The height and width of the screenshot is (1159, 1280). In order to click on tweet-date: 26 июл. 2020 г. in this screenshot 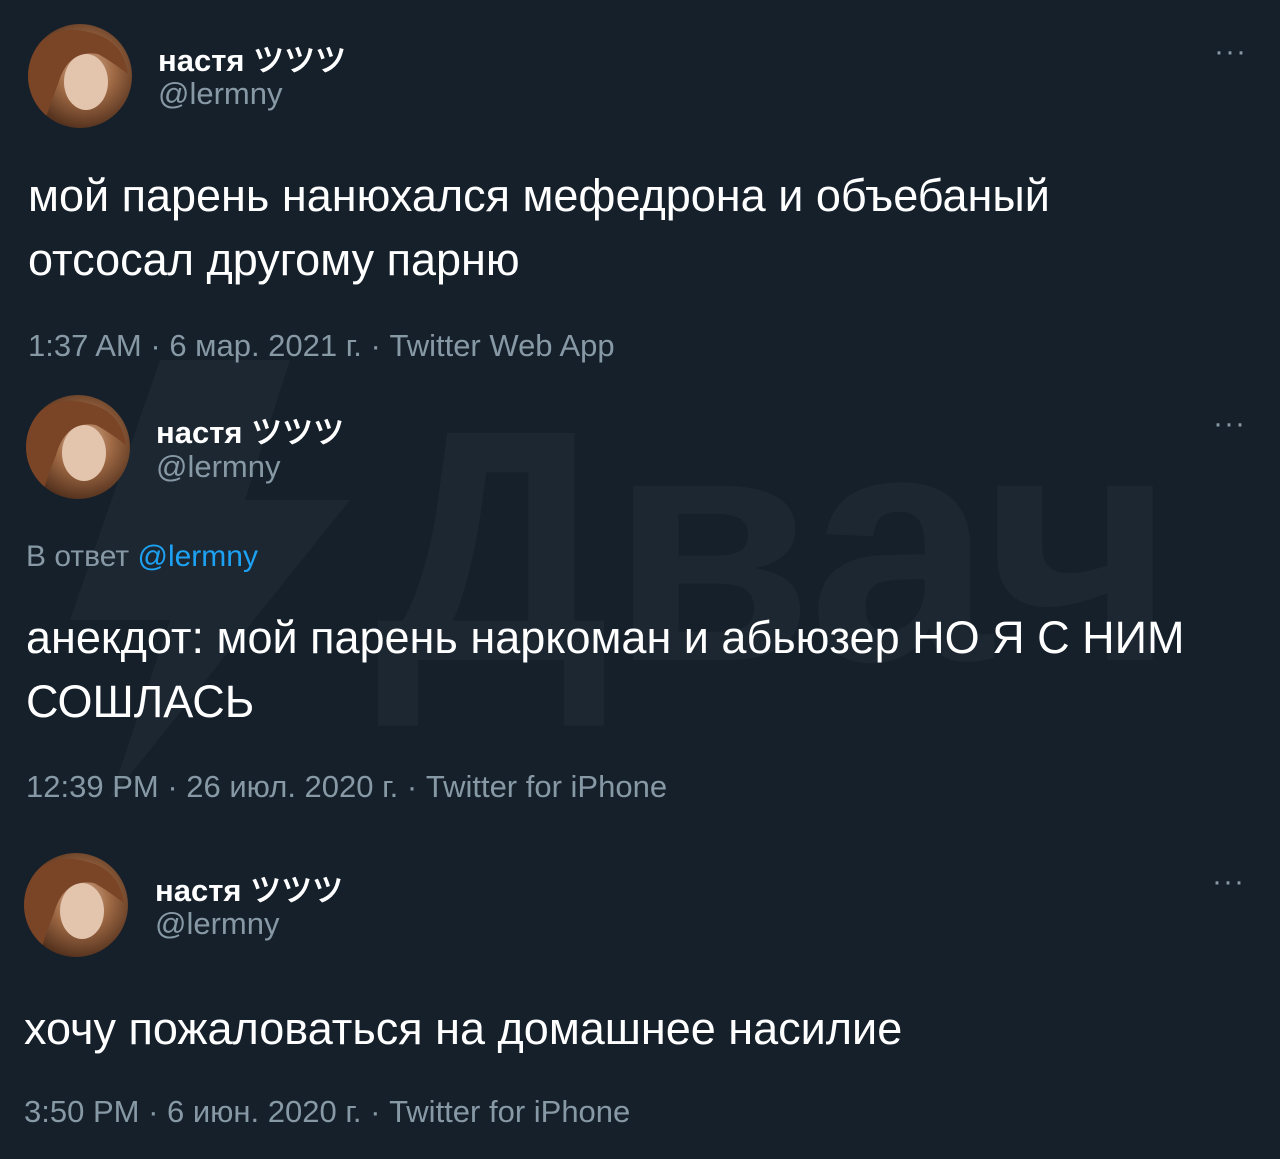, I will do `click(292, 786)`.